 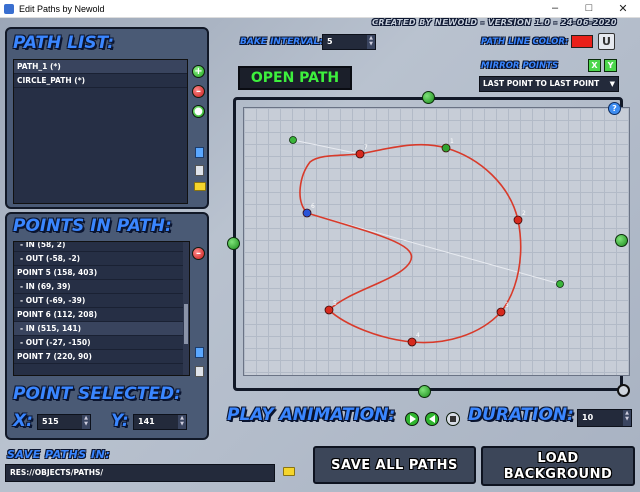 I want to click on path-point-label: 5, so click(x=335, y=303).